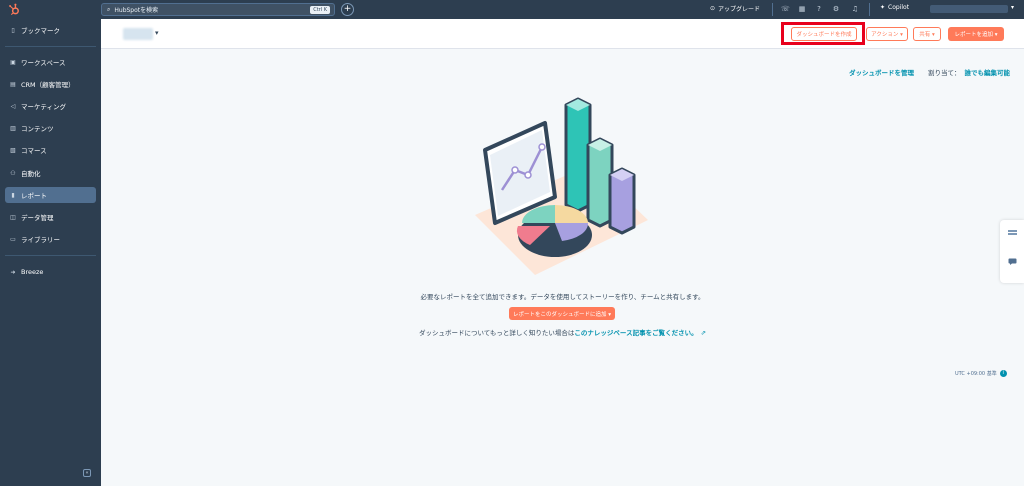  What do you see at coordinates (157, 33) in the screenshot?
I see `chevron-down-icon: ▾` at bounding box center [157, 33].